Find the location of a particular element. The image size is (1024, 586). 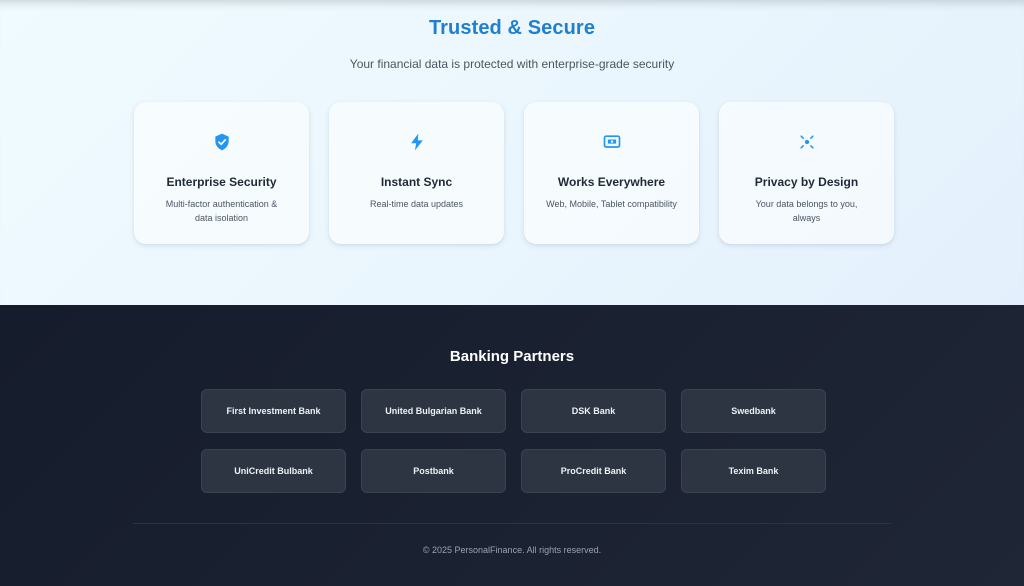

feature-description: Real-time data updates is located at coordinates (416, 204).